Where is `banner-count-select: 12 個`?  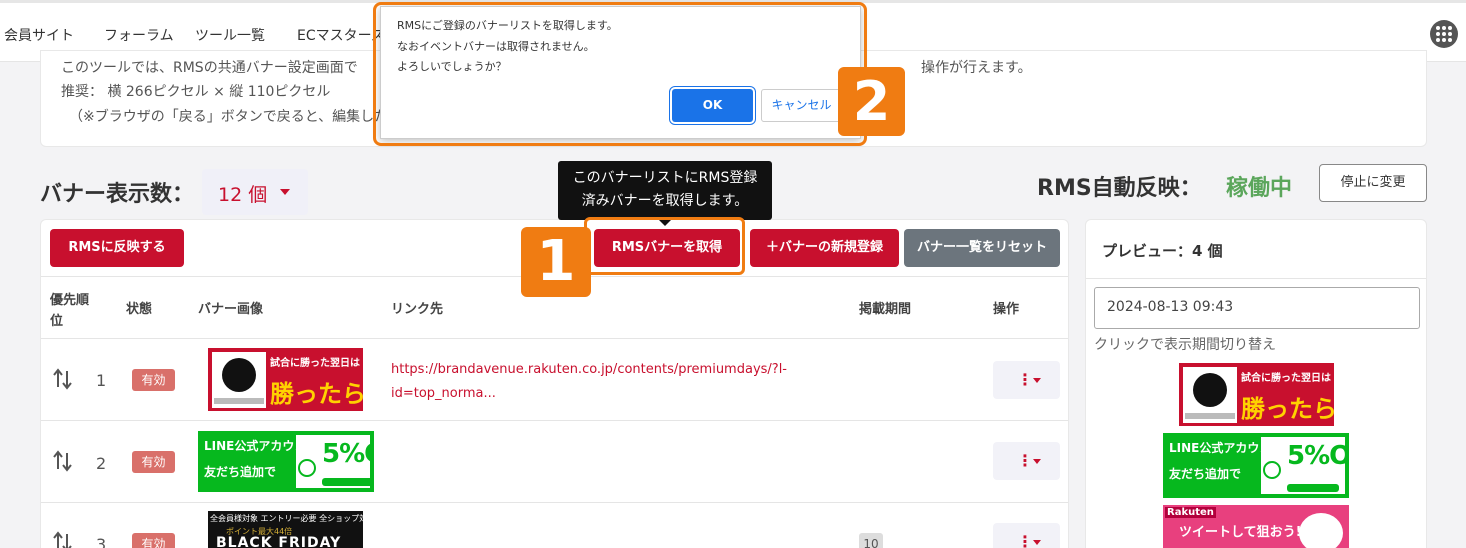 banner-count-select: 12 個 is located at coordinates (255, 192).